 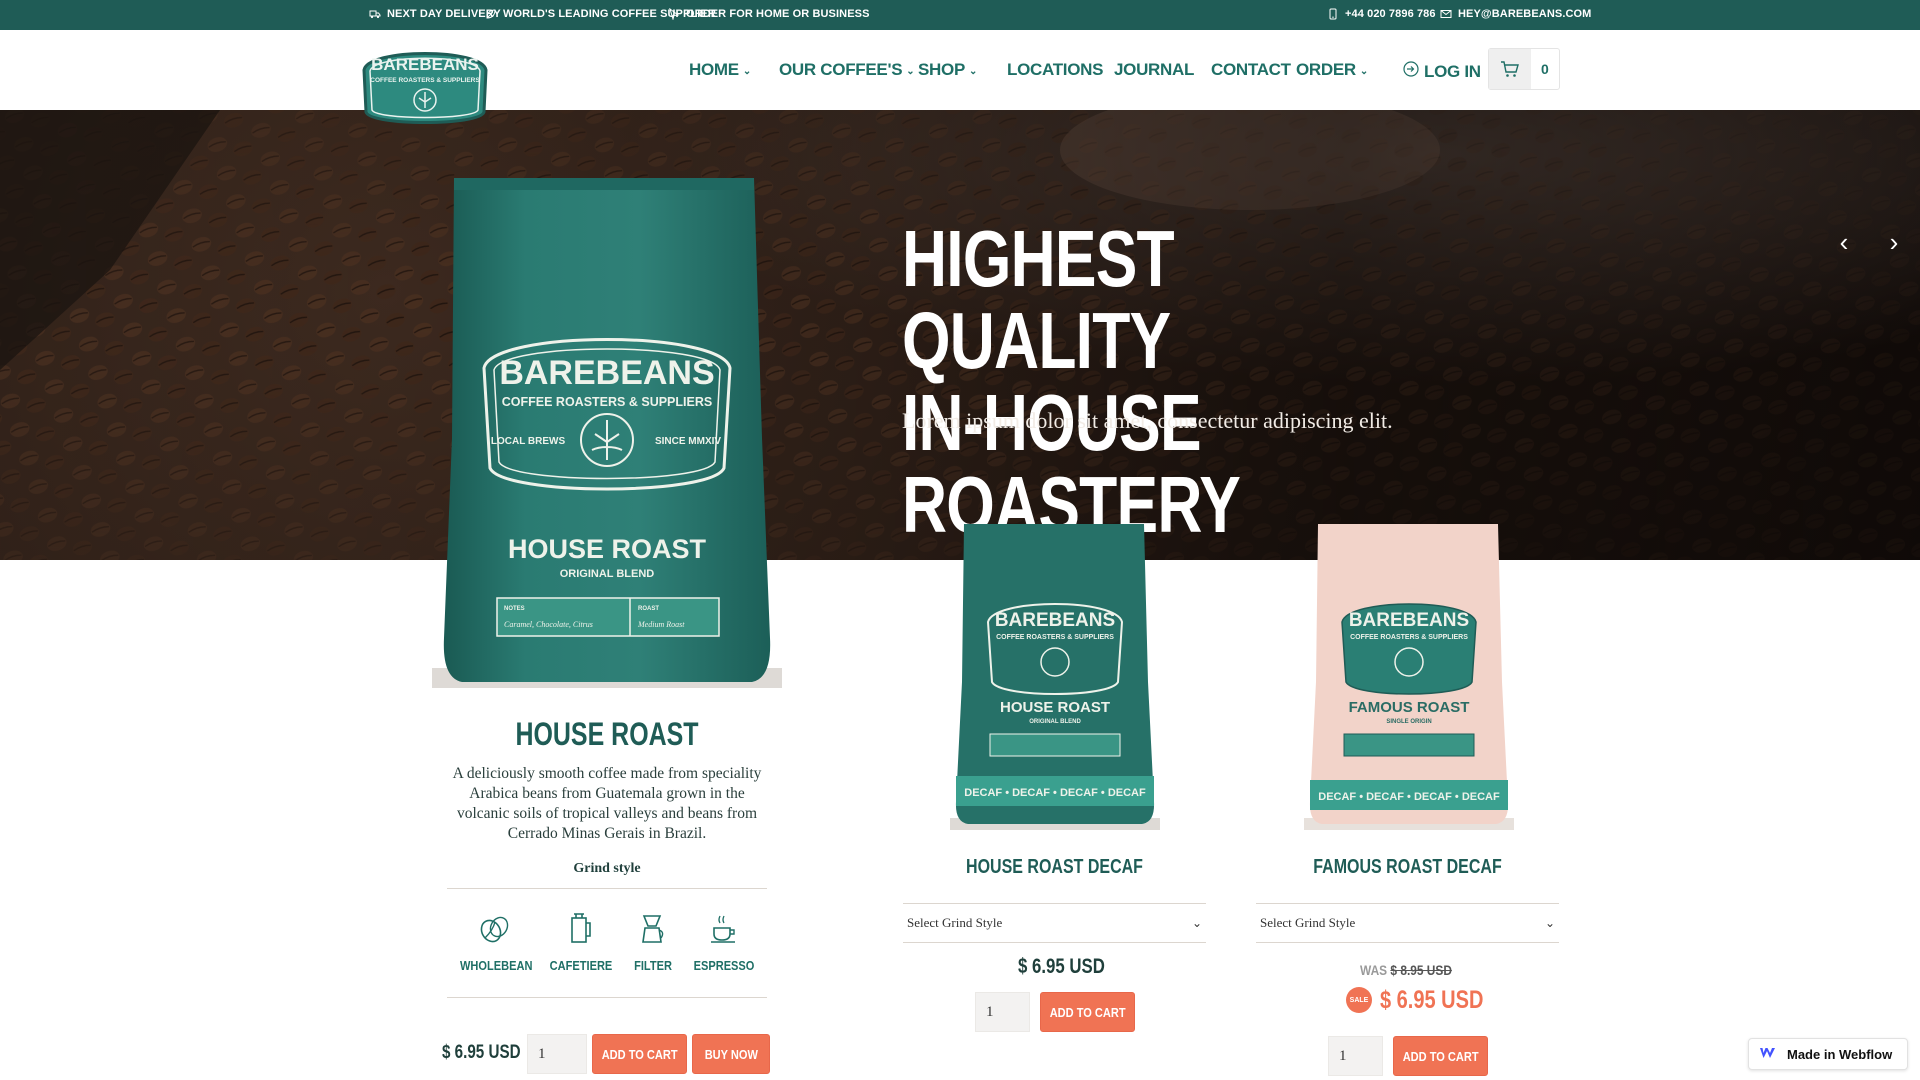 What do you see at coordinates (1446, 14) in the screenshot?
I see `mail-icon` at bounding box center [1446, 14].